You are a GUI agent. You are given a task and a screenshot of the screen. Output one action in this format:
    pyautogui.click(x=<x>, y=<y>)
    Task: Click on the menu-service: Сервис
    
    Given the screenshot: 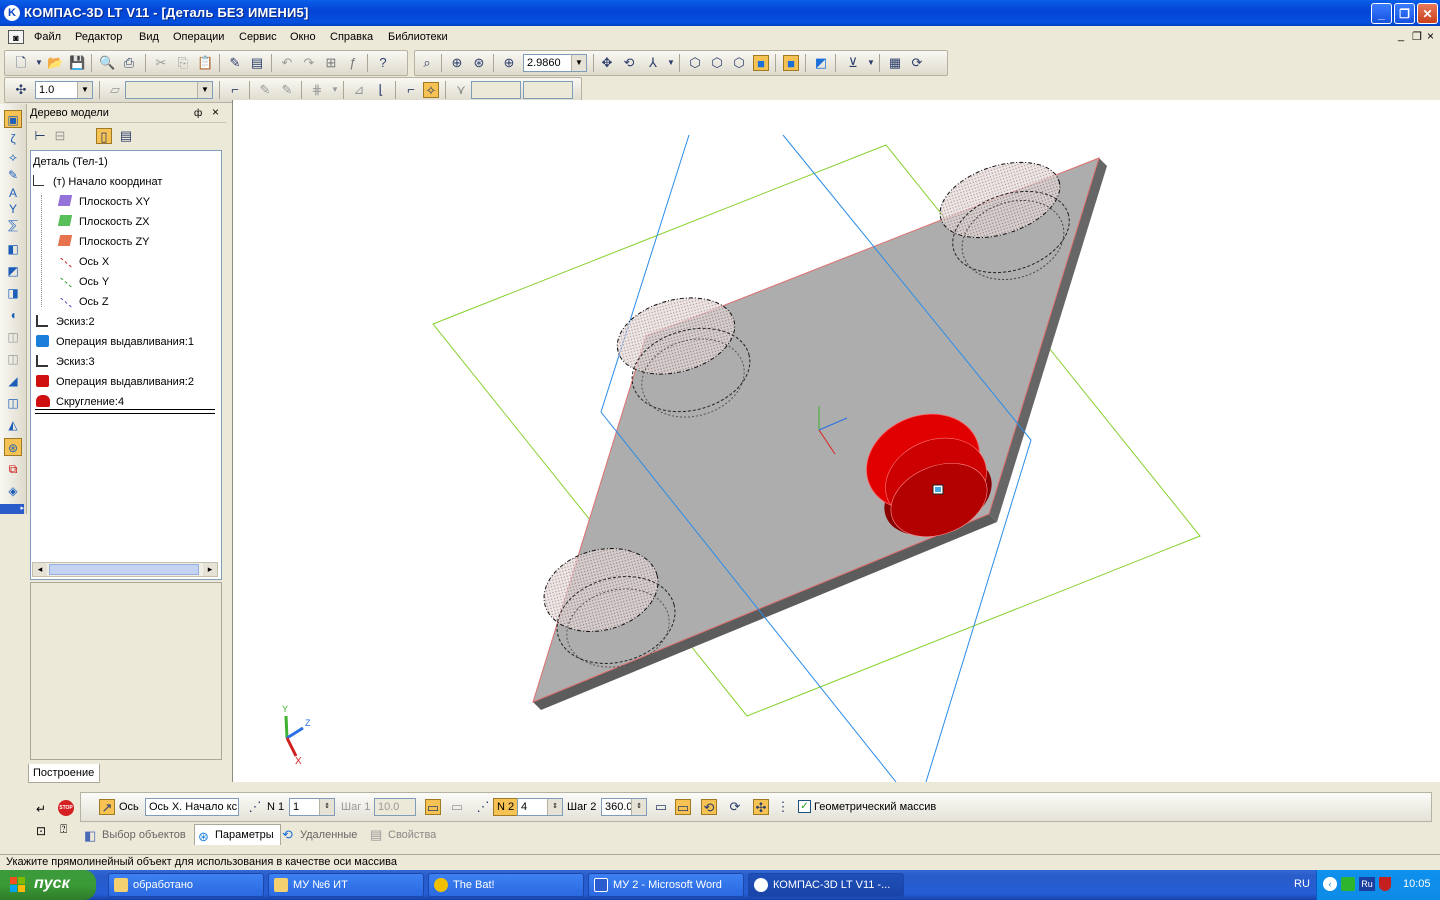 What is the action you would take?
    pyautogui.click(x=258, y=37)
    